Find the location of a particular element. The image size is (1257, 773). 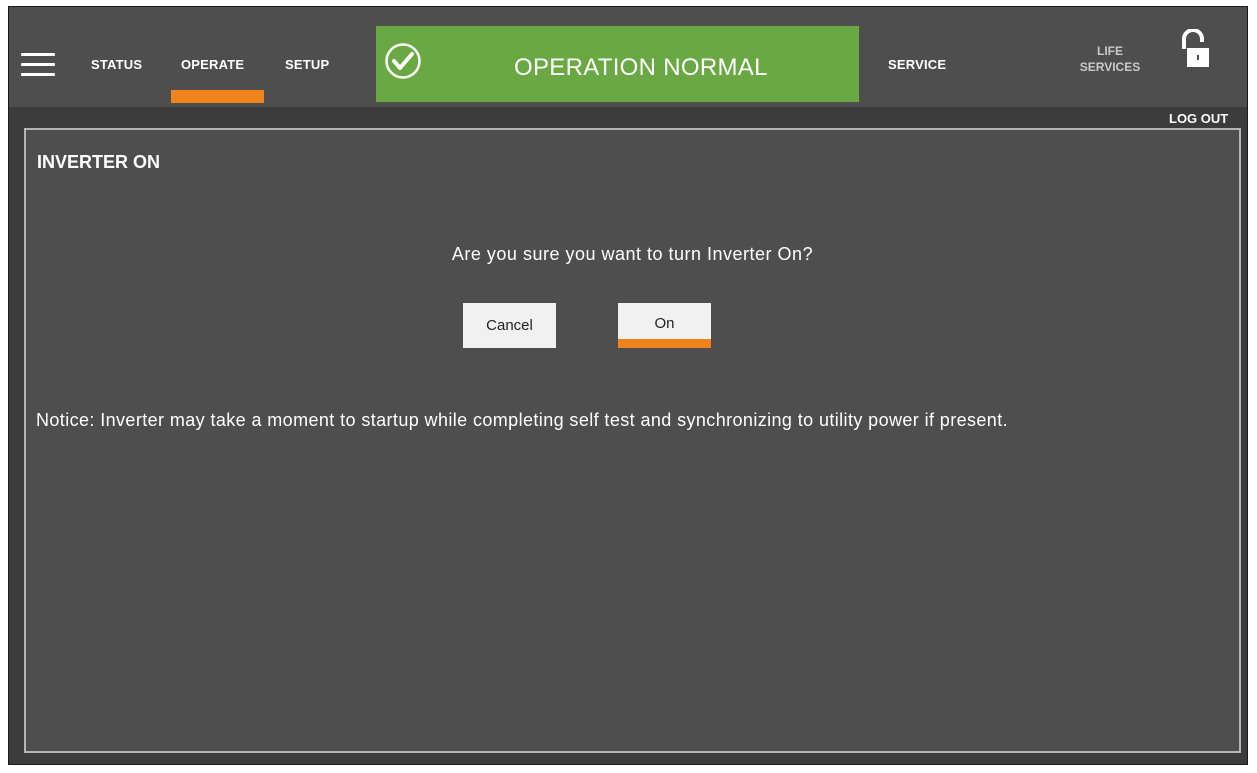

nav-tab-setup: SETUP is located at coordinates (307, 64).